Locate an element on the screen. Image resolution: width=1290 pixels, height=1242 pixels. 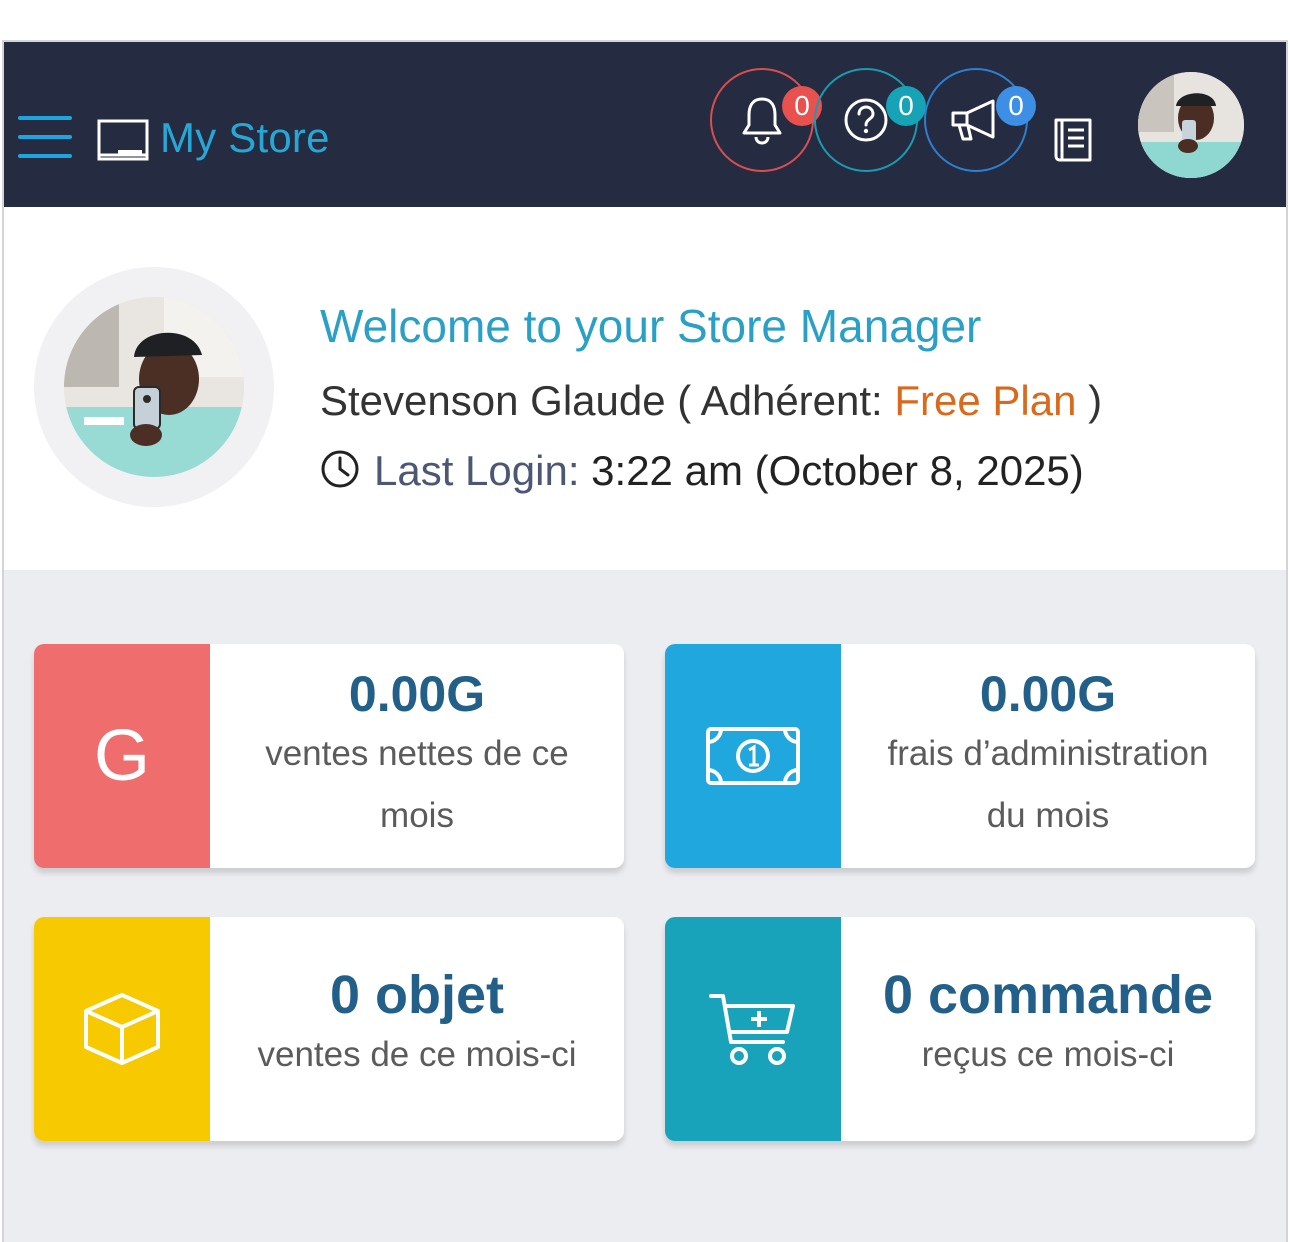
profile-avatar is located at coordinates (154, 387).